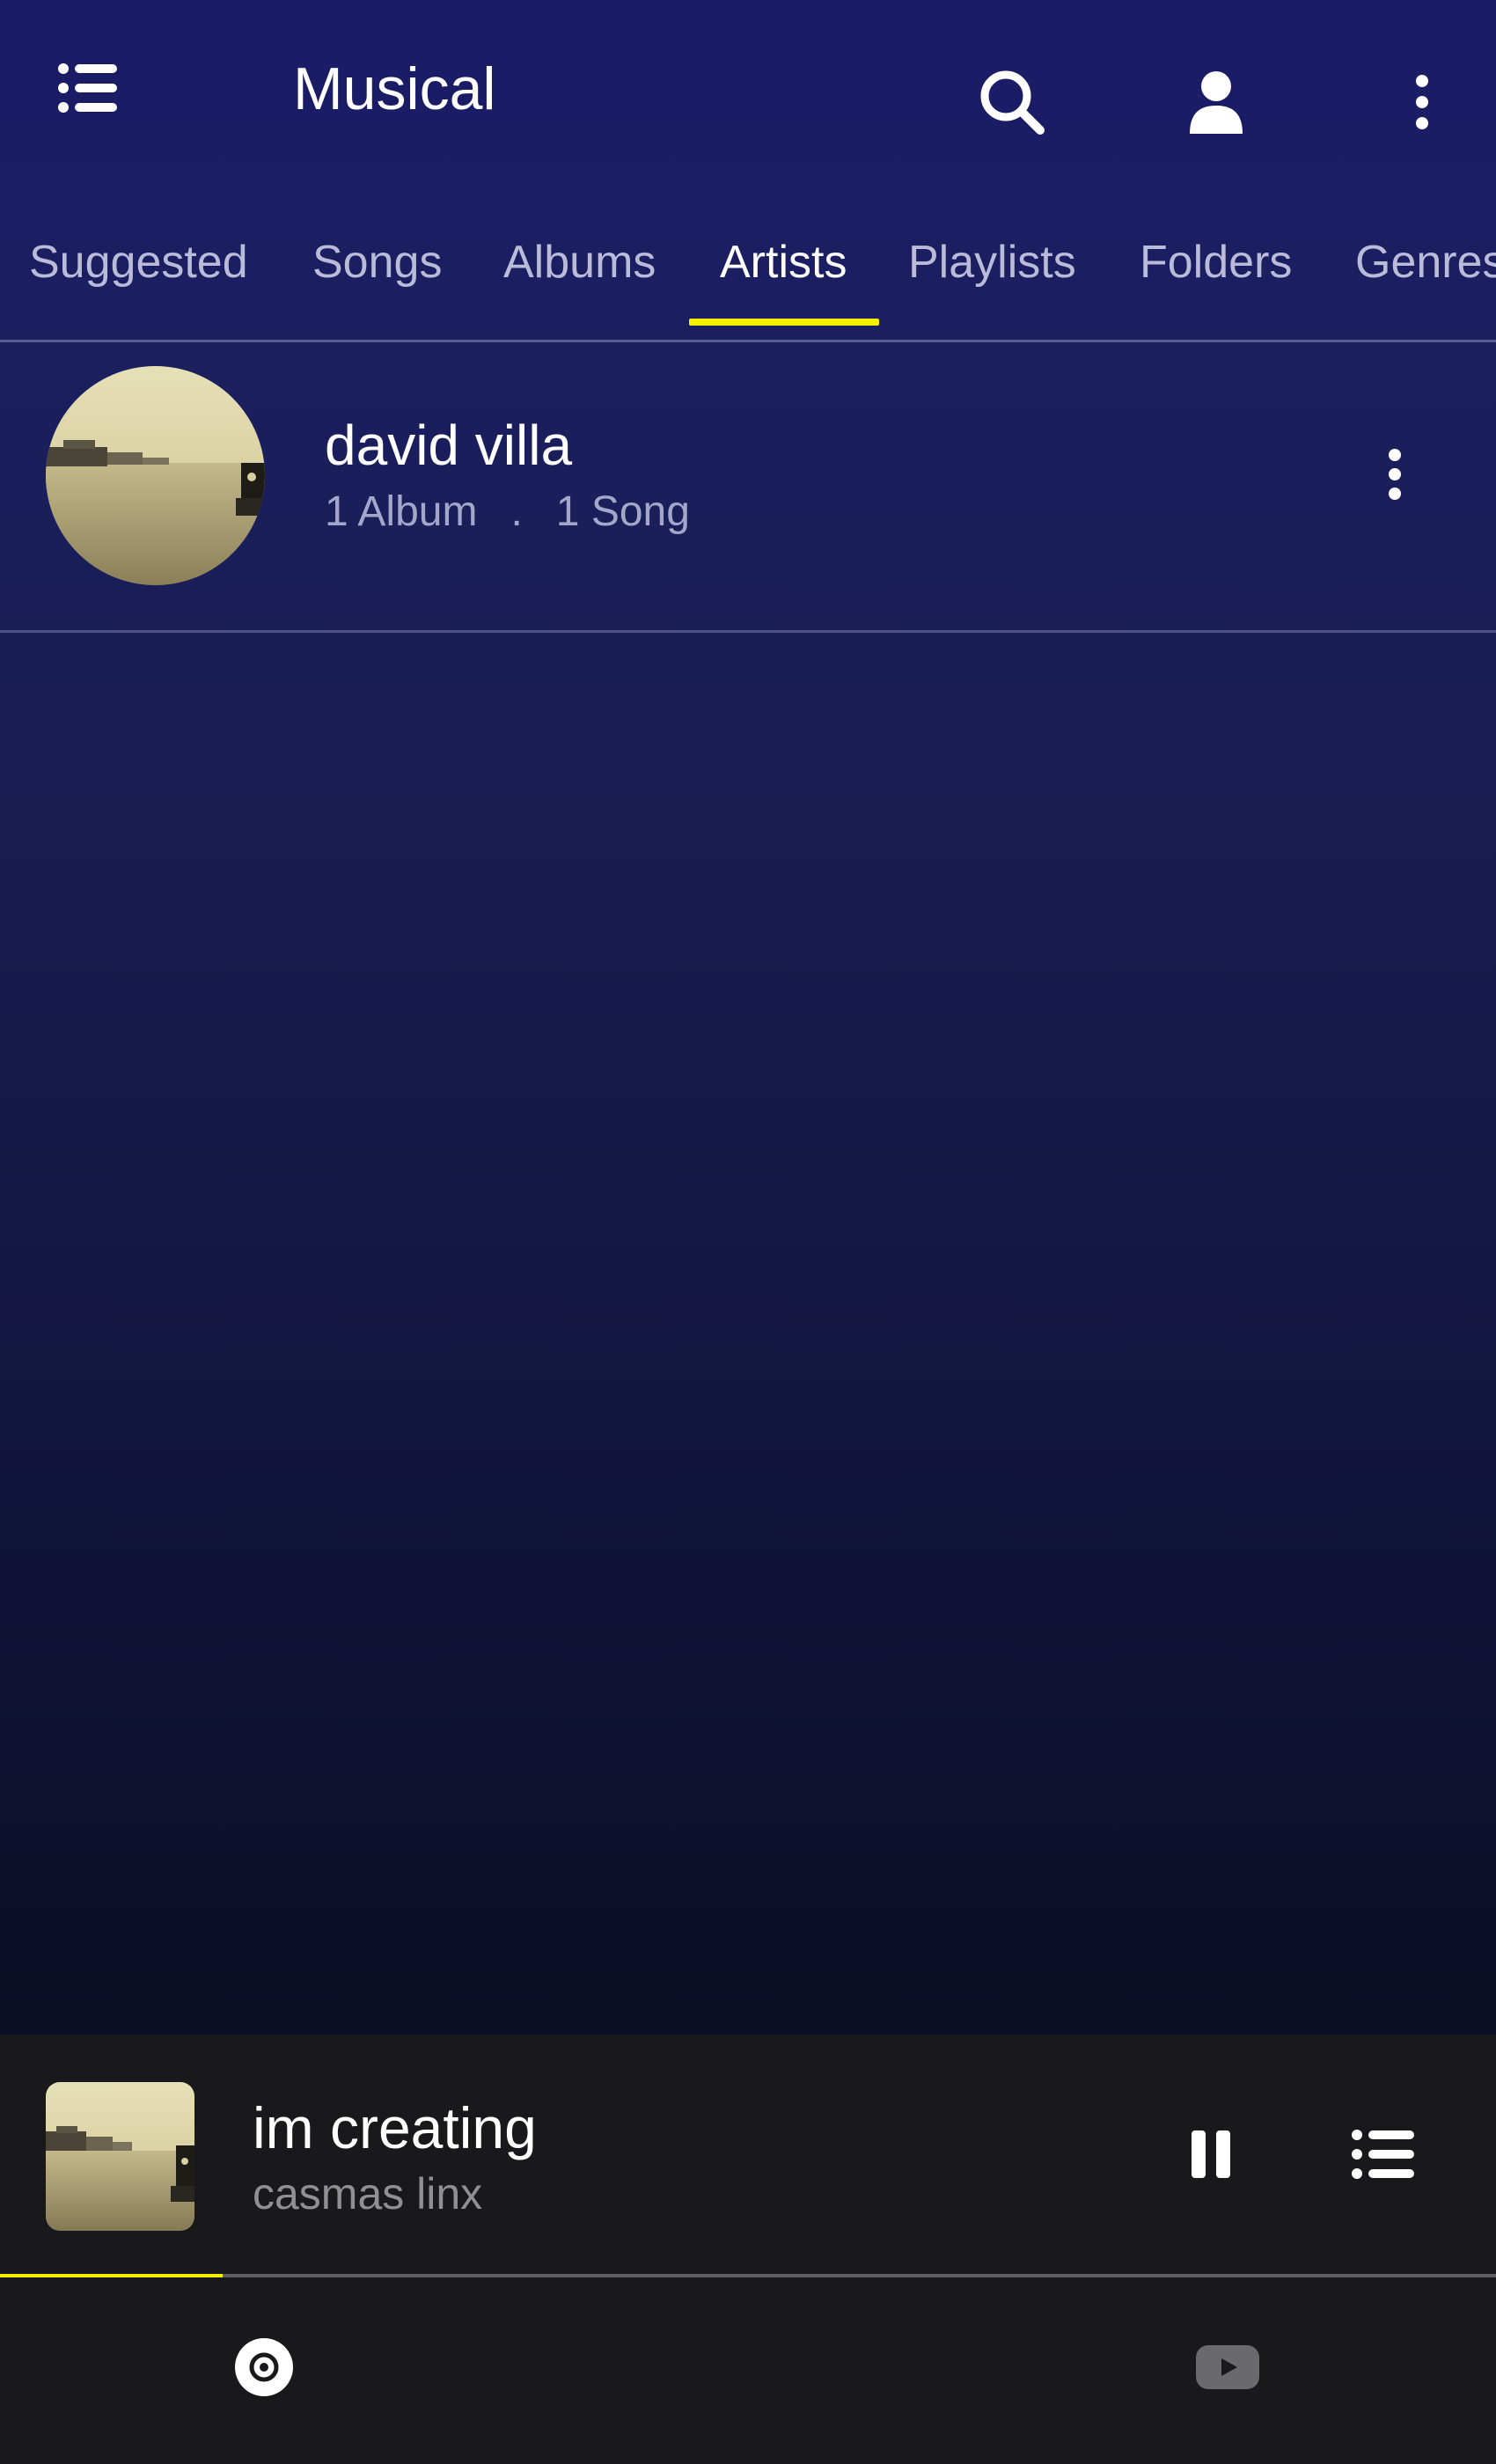 Image resolution: width=1496 pixels, height=2464 pixels. I want to click on list-menu-icon, so click(87, 88).